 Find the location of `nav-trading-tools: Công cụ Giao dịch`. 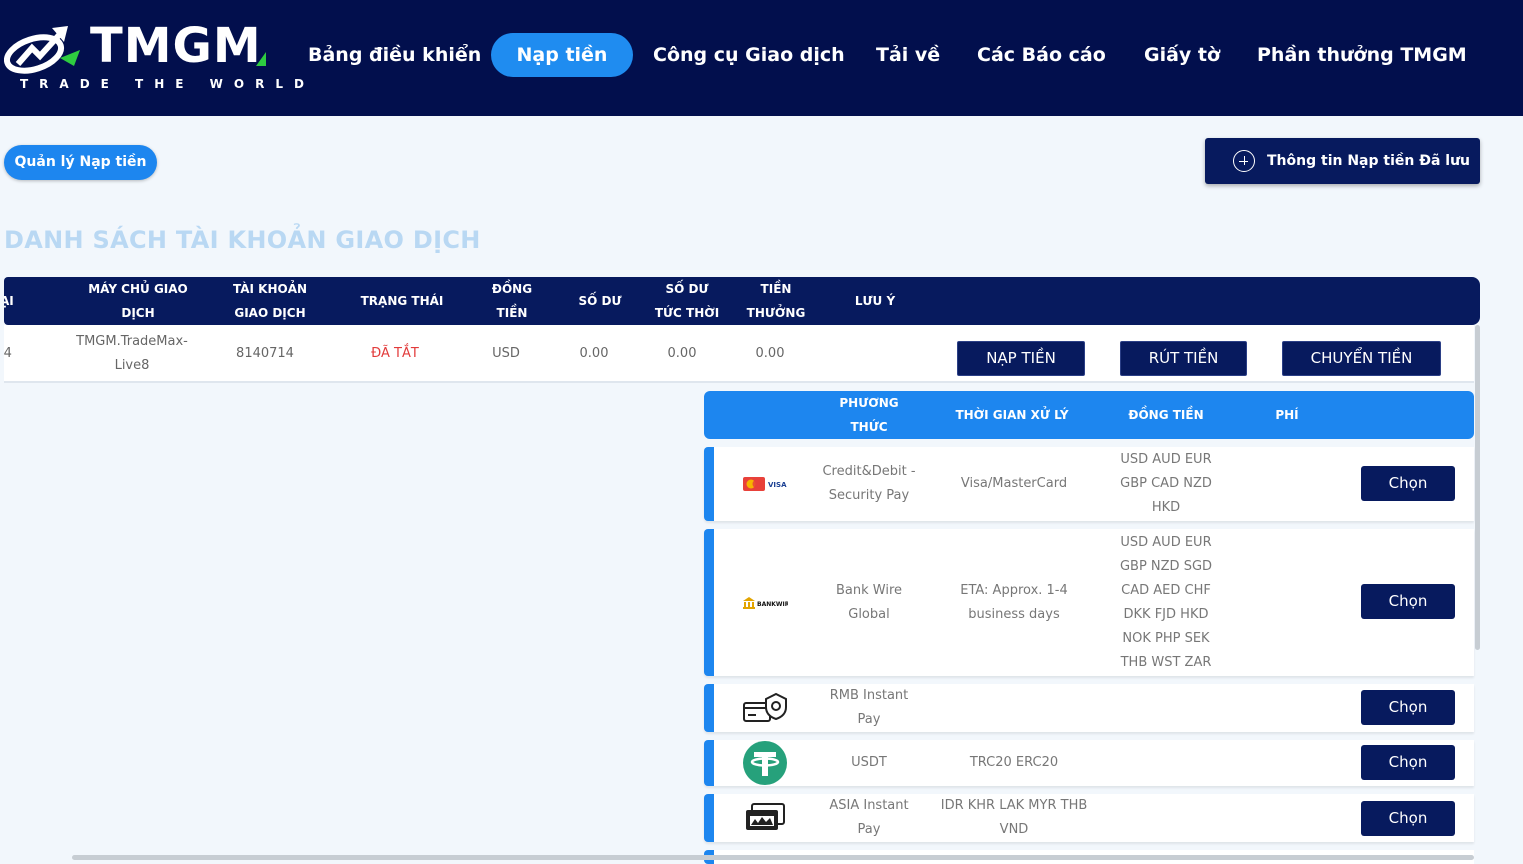

nav-trading-tools: Công cụ Giao dịch is located at coordinates (749, 55).